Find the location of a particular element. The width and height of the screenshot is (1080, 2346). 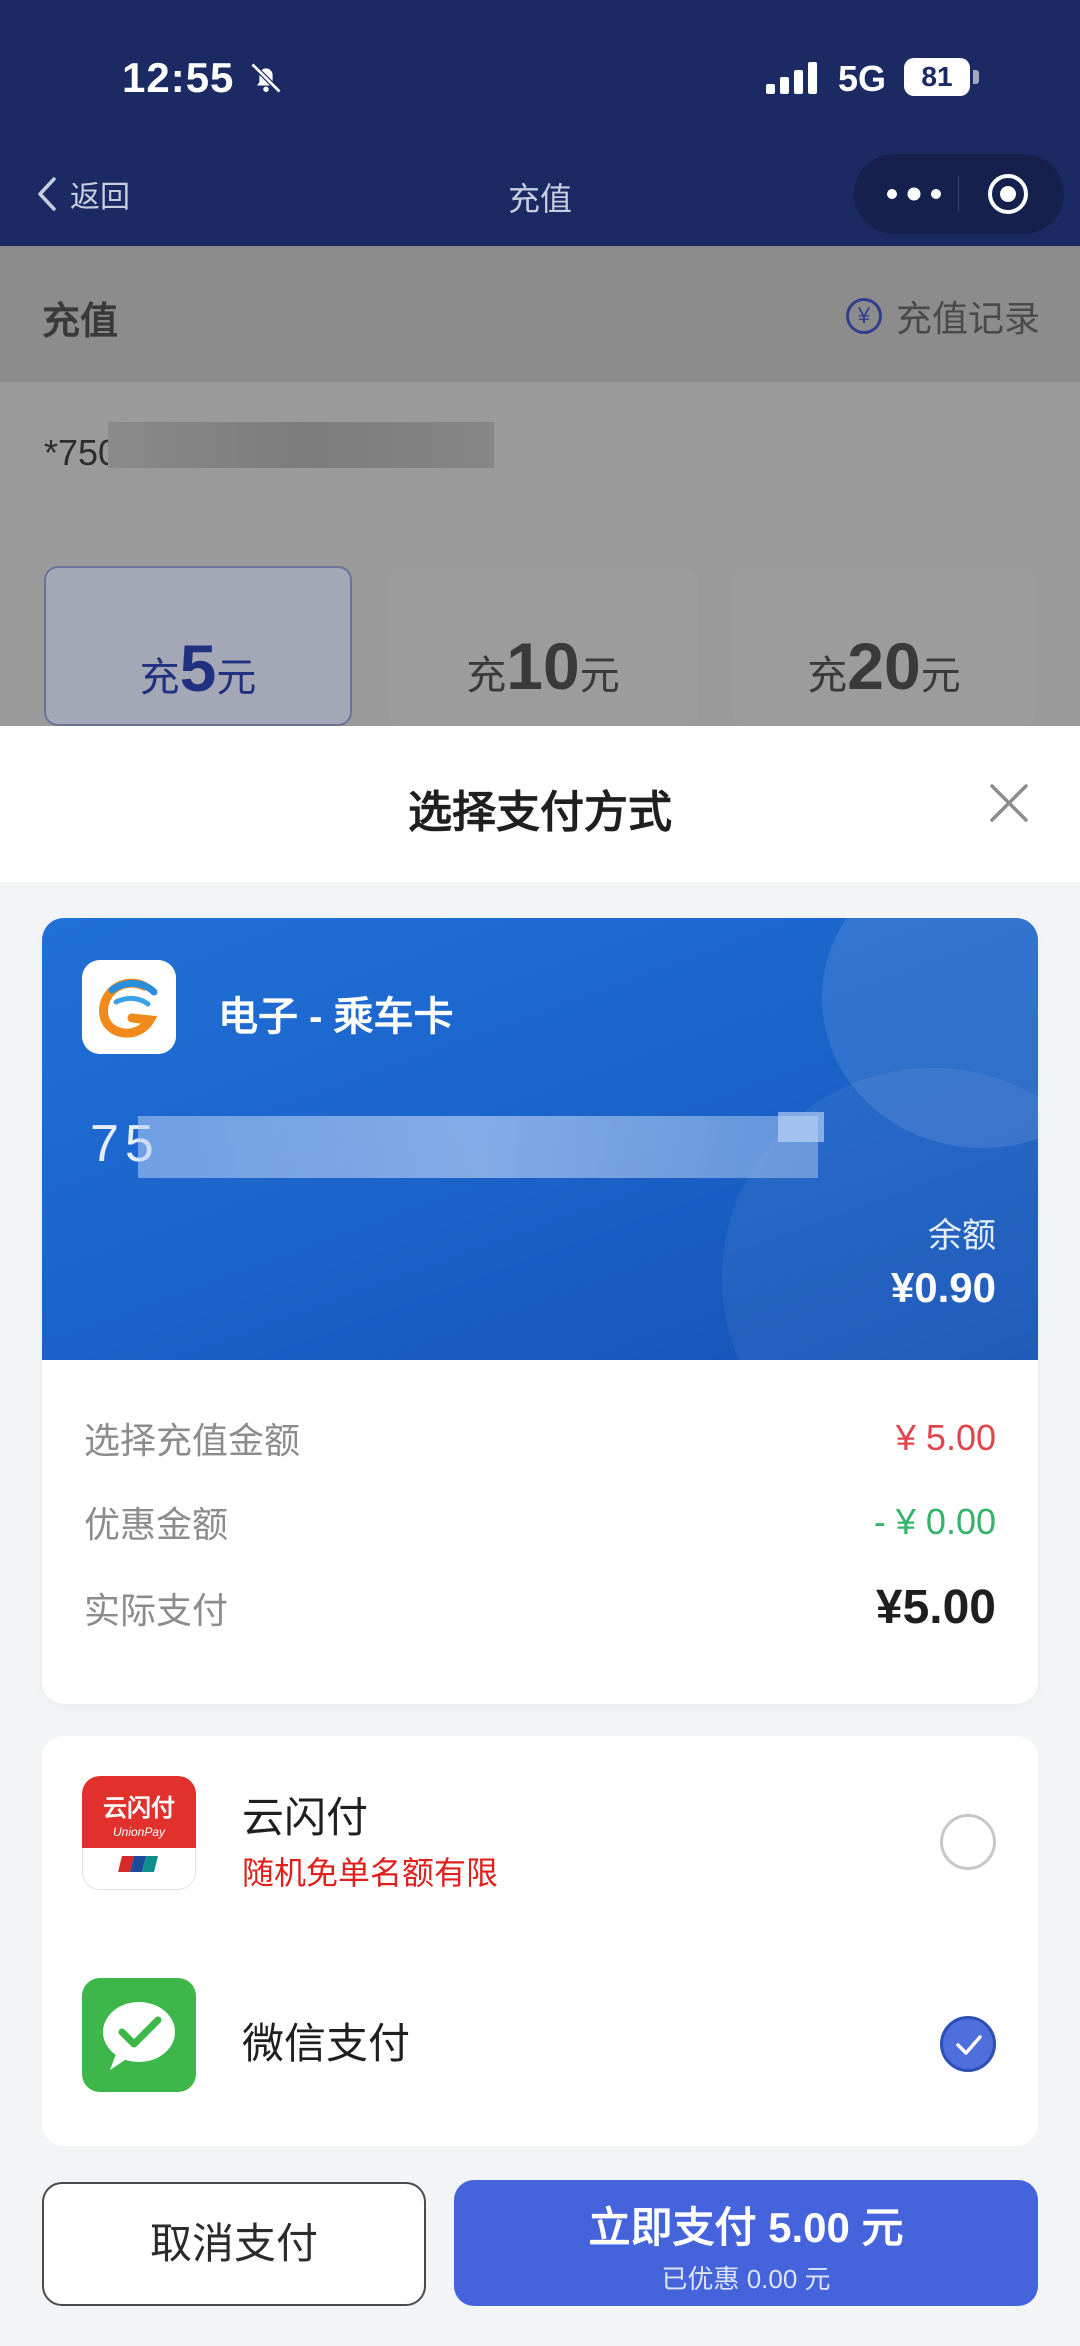

checkmark-icon is located at coordinates (969, 2045).